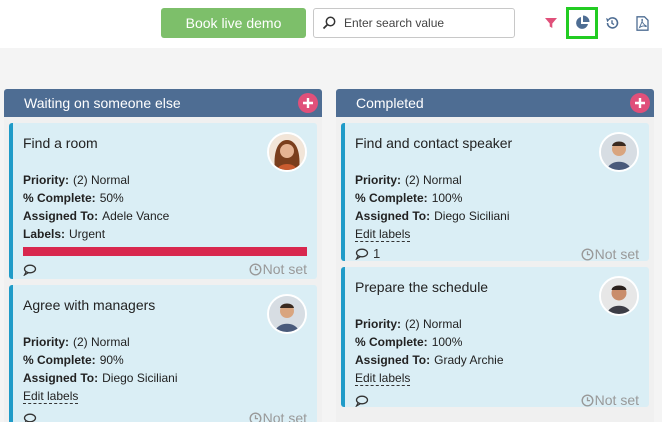  I want to click on column-header: Completed, so click(495, 103).